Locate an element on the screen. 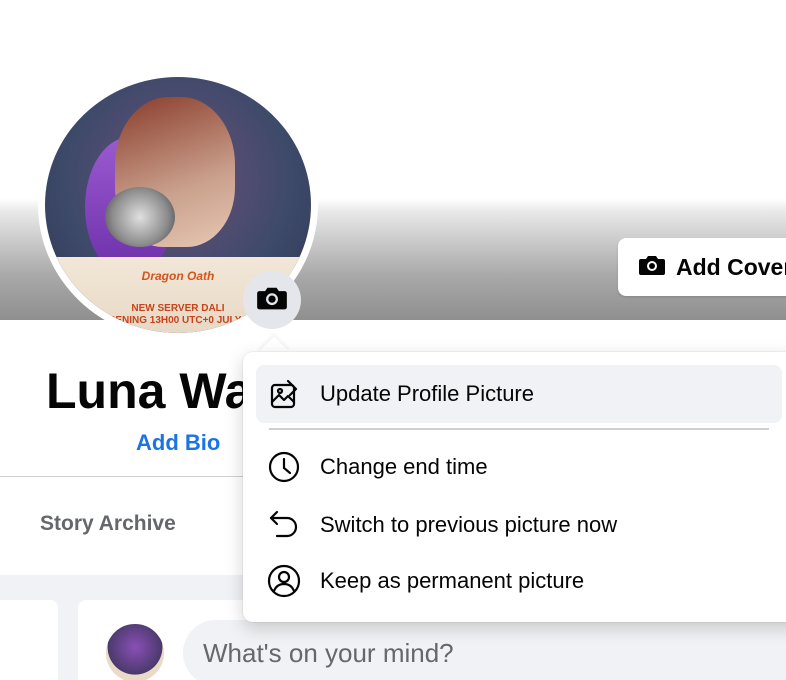 This screenshot has width=786, height=680. avatar is located at coordinates (135, 651).